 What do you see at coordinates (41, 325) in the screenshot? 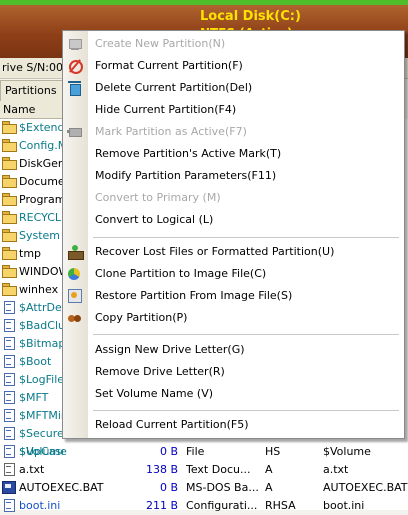
I see `file-name: $BadClus` at bounding box center [41, 325].